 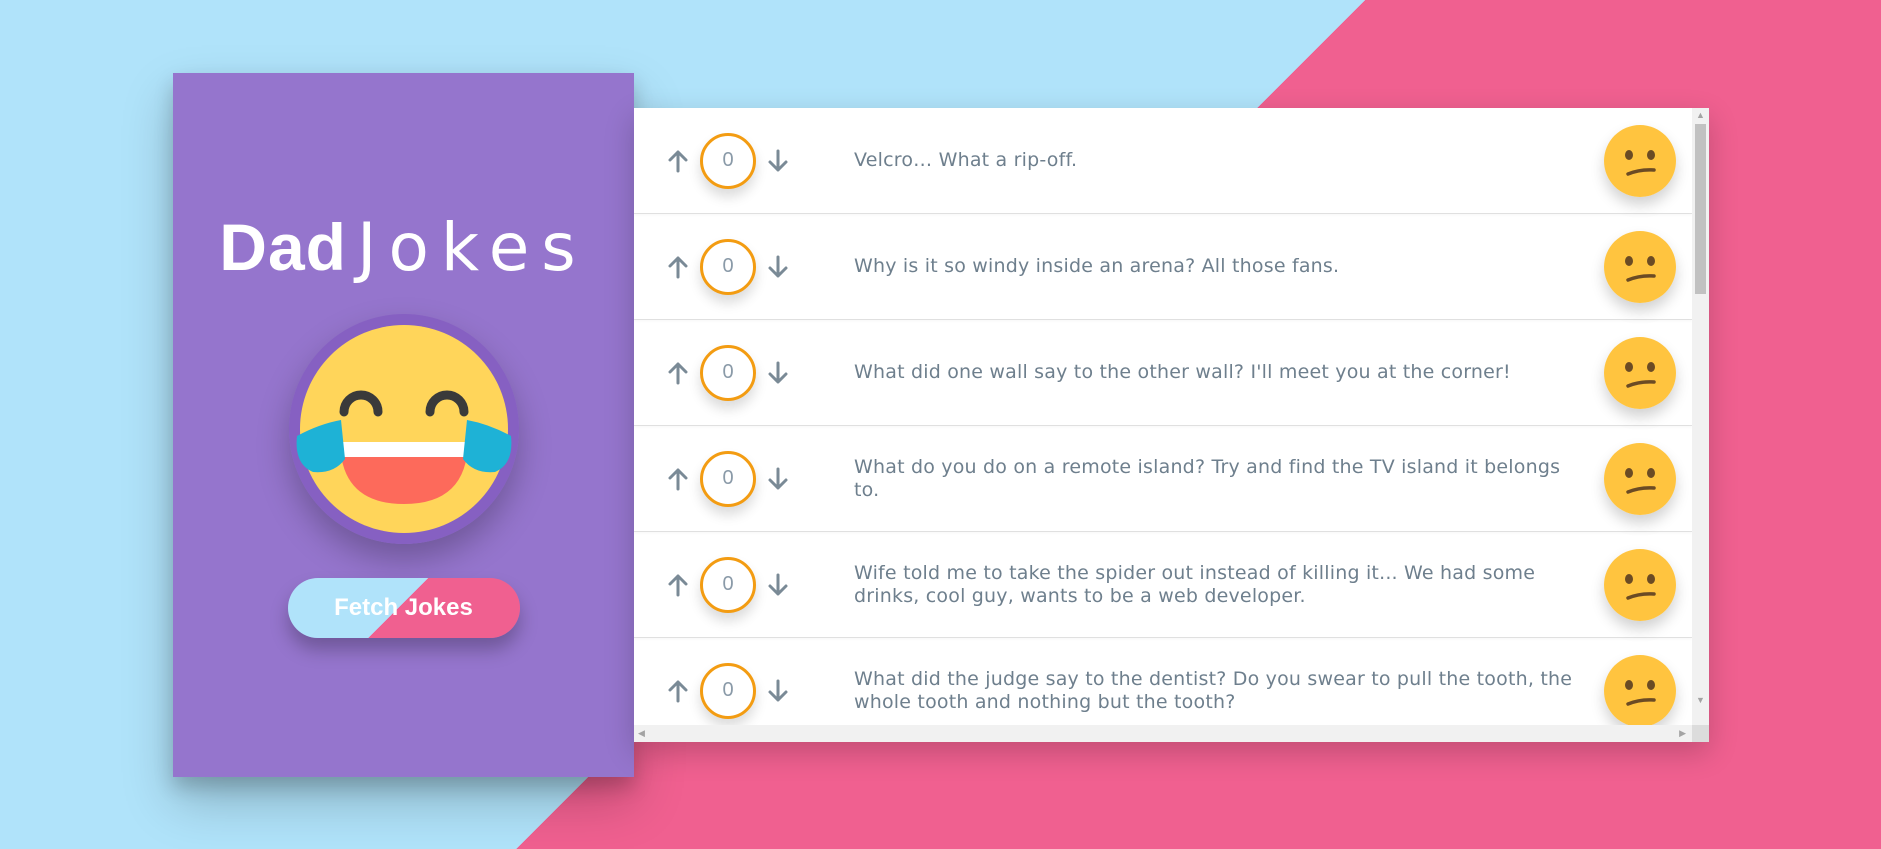 I want to click on horizontal-scrollbar: ◀ ▶, so click(x=1163, y=733).